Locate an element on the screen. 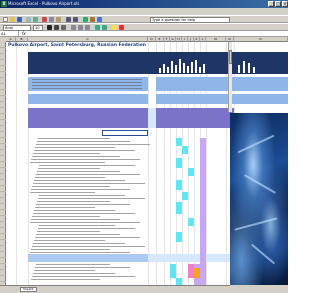 The width and height of the screenshot is (320, 293). sum-icon is located at coordinates (85, 19).